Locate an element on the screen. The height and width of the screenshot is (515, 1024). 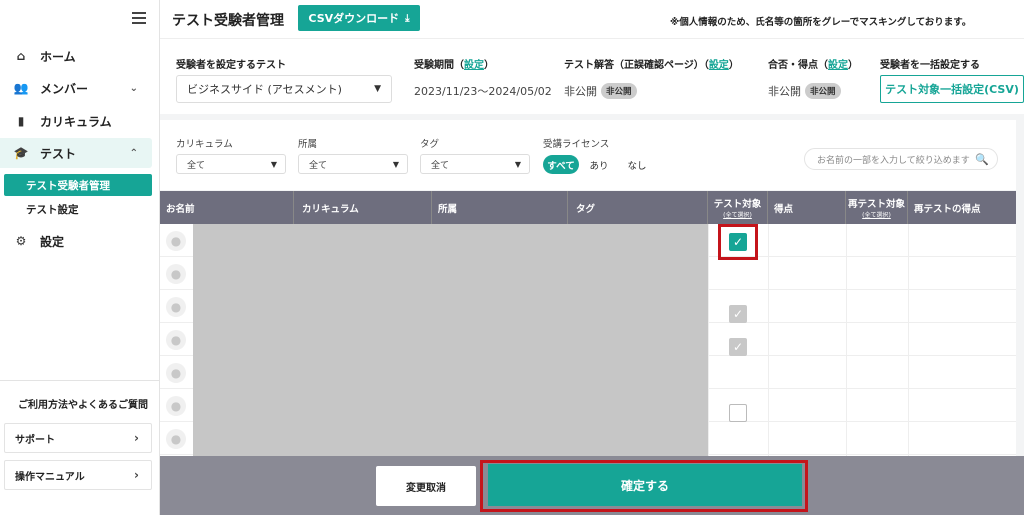
period-value: 2023/11/23～2024/05/02 is located at coordinates (483, 91).